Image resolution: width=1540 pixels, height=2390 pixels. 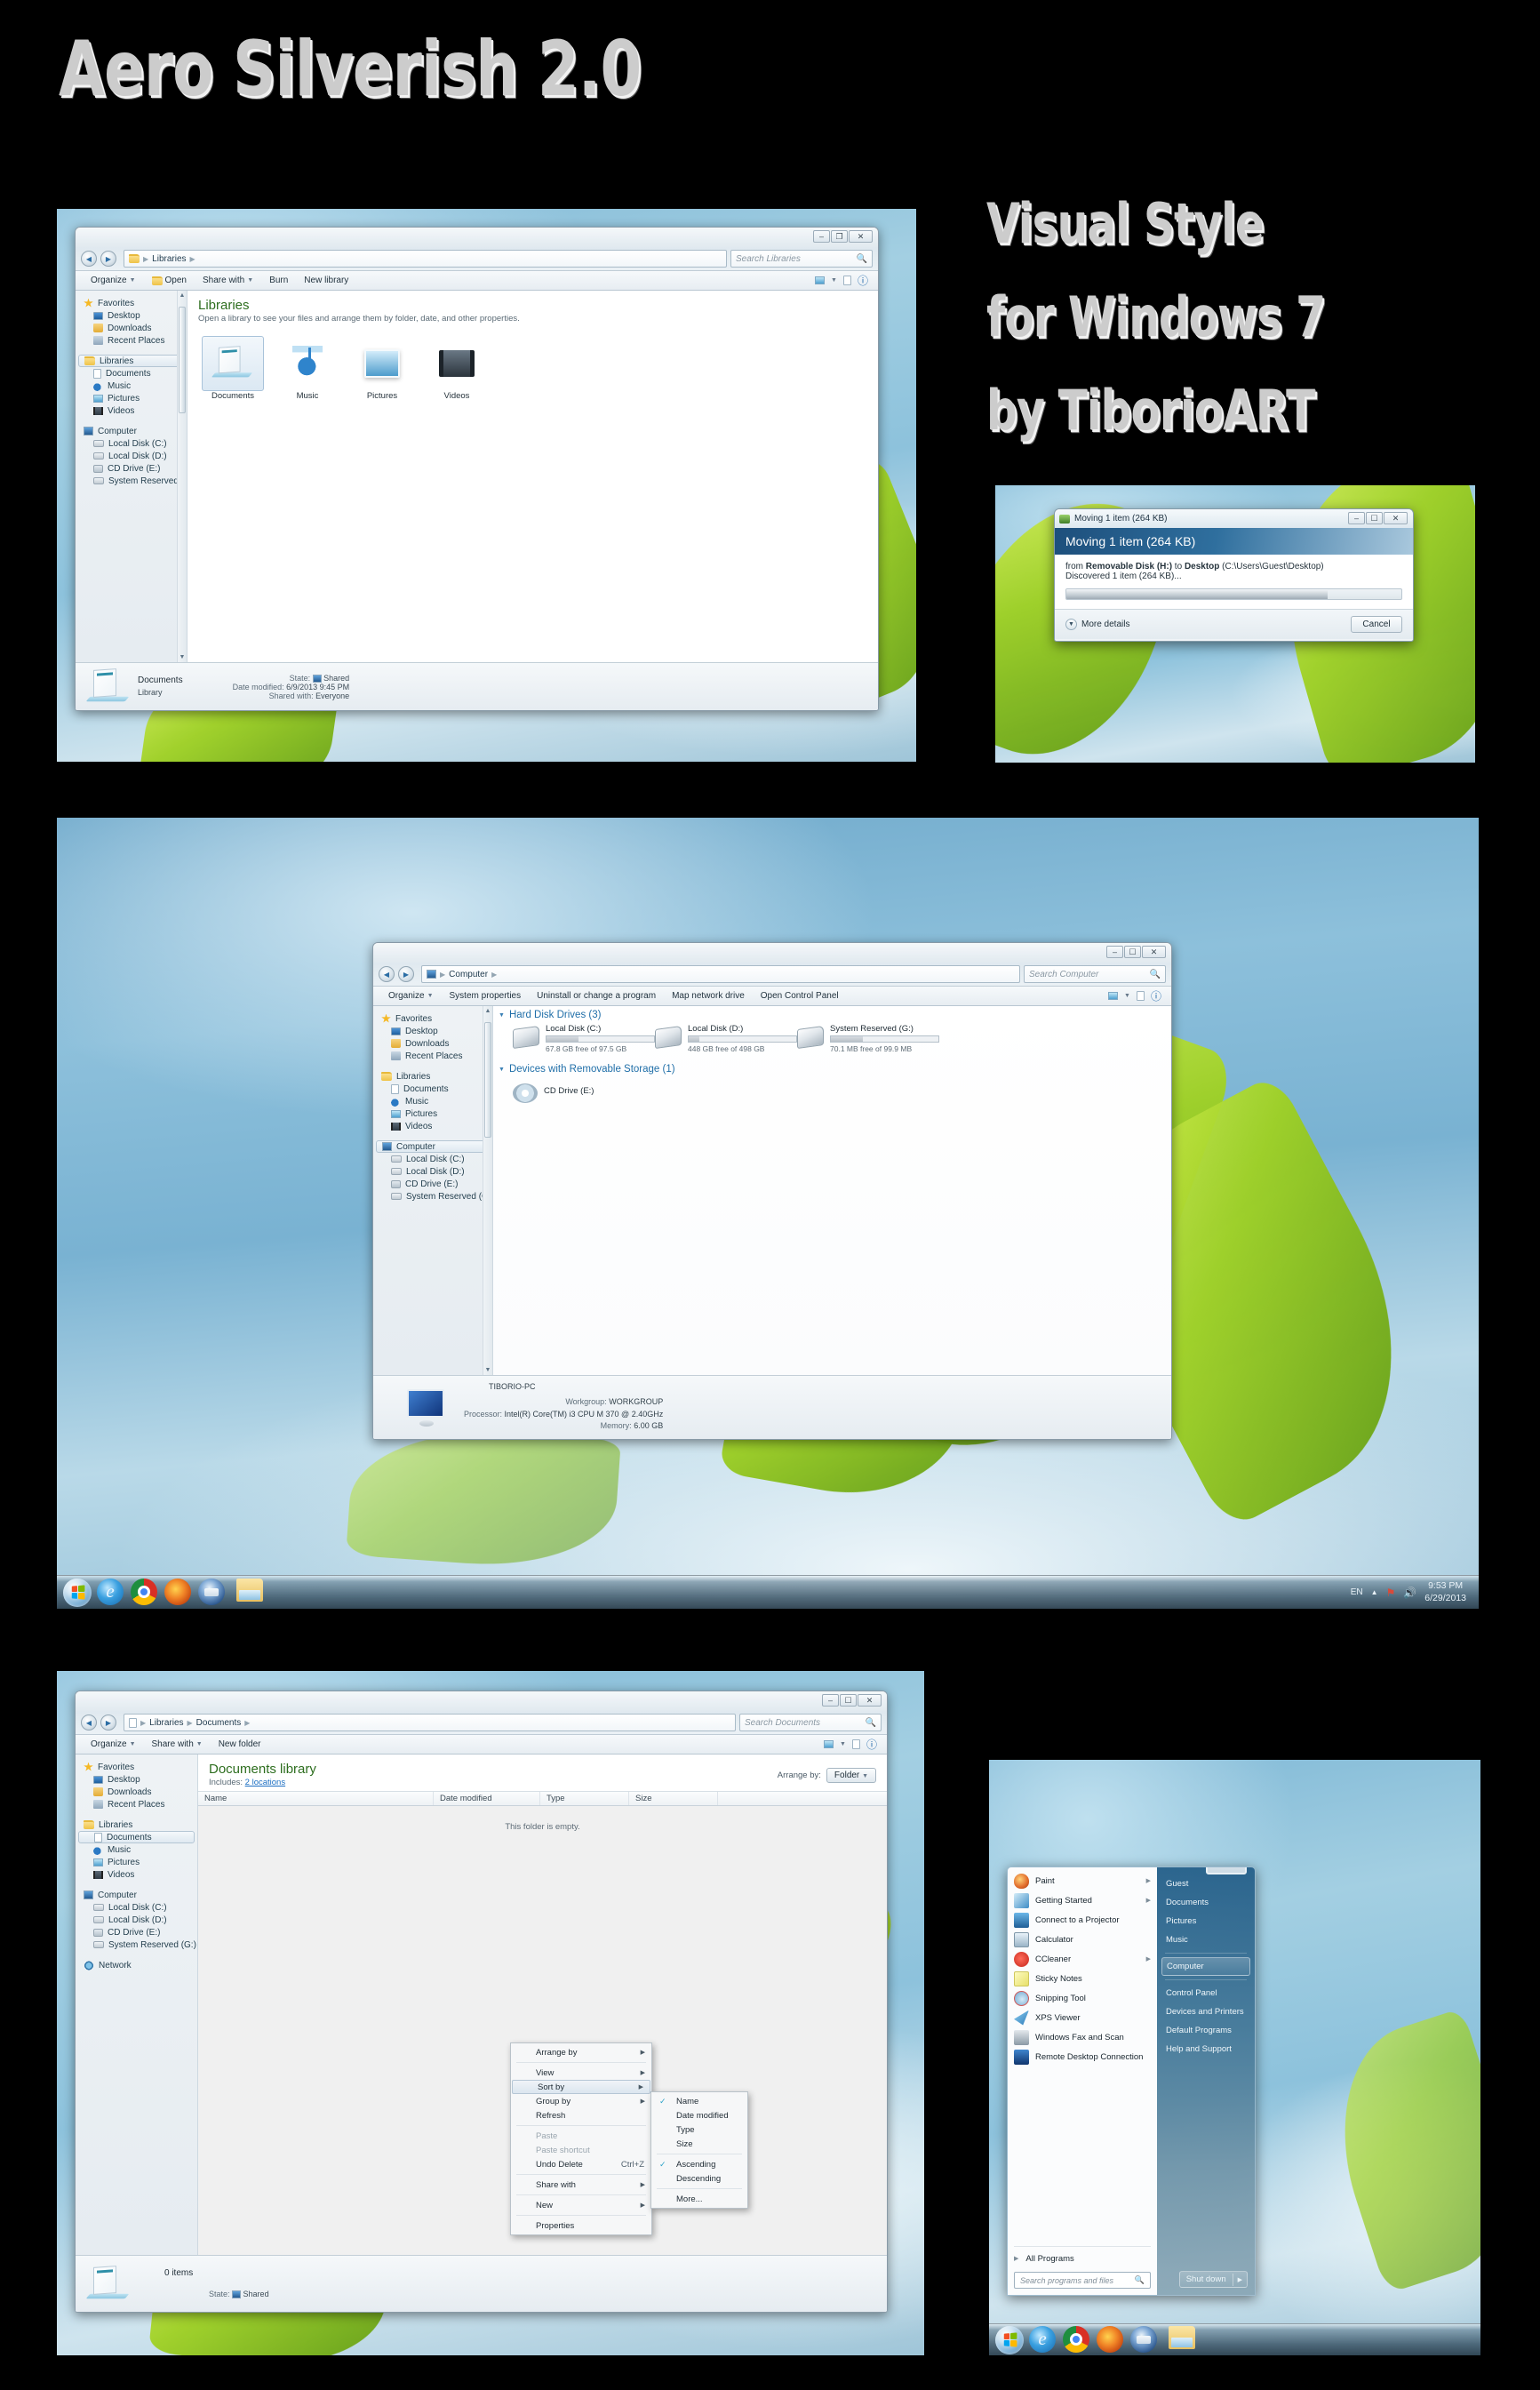 I want to click on sidebar-group-computer: Computer, so click(x=131, y=431).